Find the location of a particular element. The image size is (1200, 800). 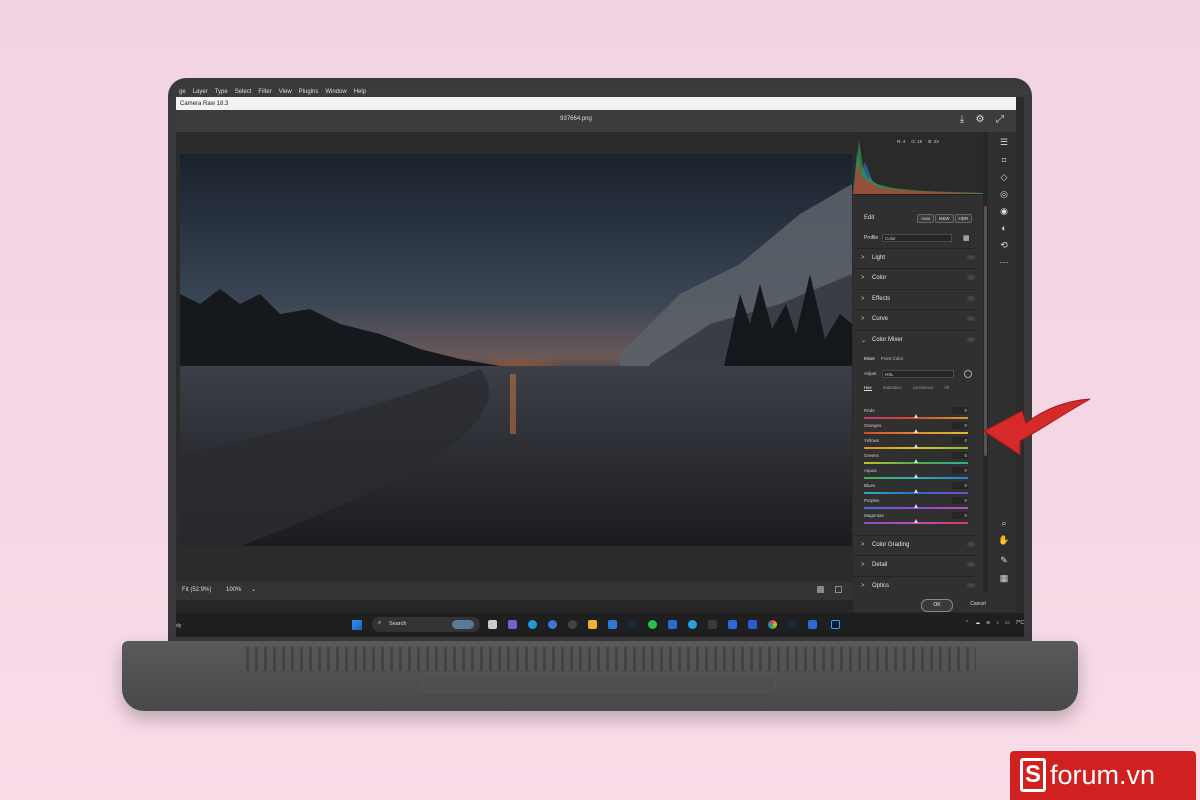

telegram-icon is located at coordinates (692, 624).